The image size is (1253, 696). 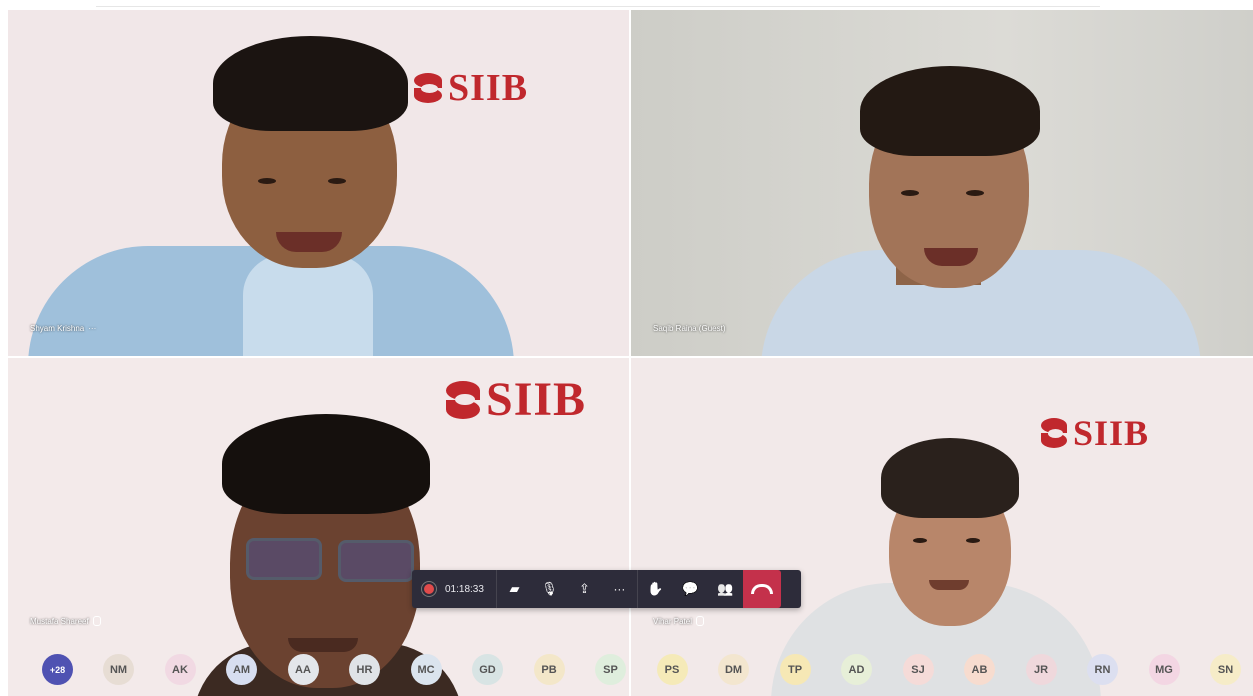 What do you see at coordinates (1225, 669) in the screenshot?
I see `participant-avatar: SN` at bounding box center [1225, 669].